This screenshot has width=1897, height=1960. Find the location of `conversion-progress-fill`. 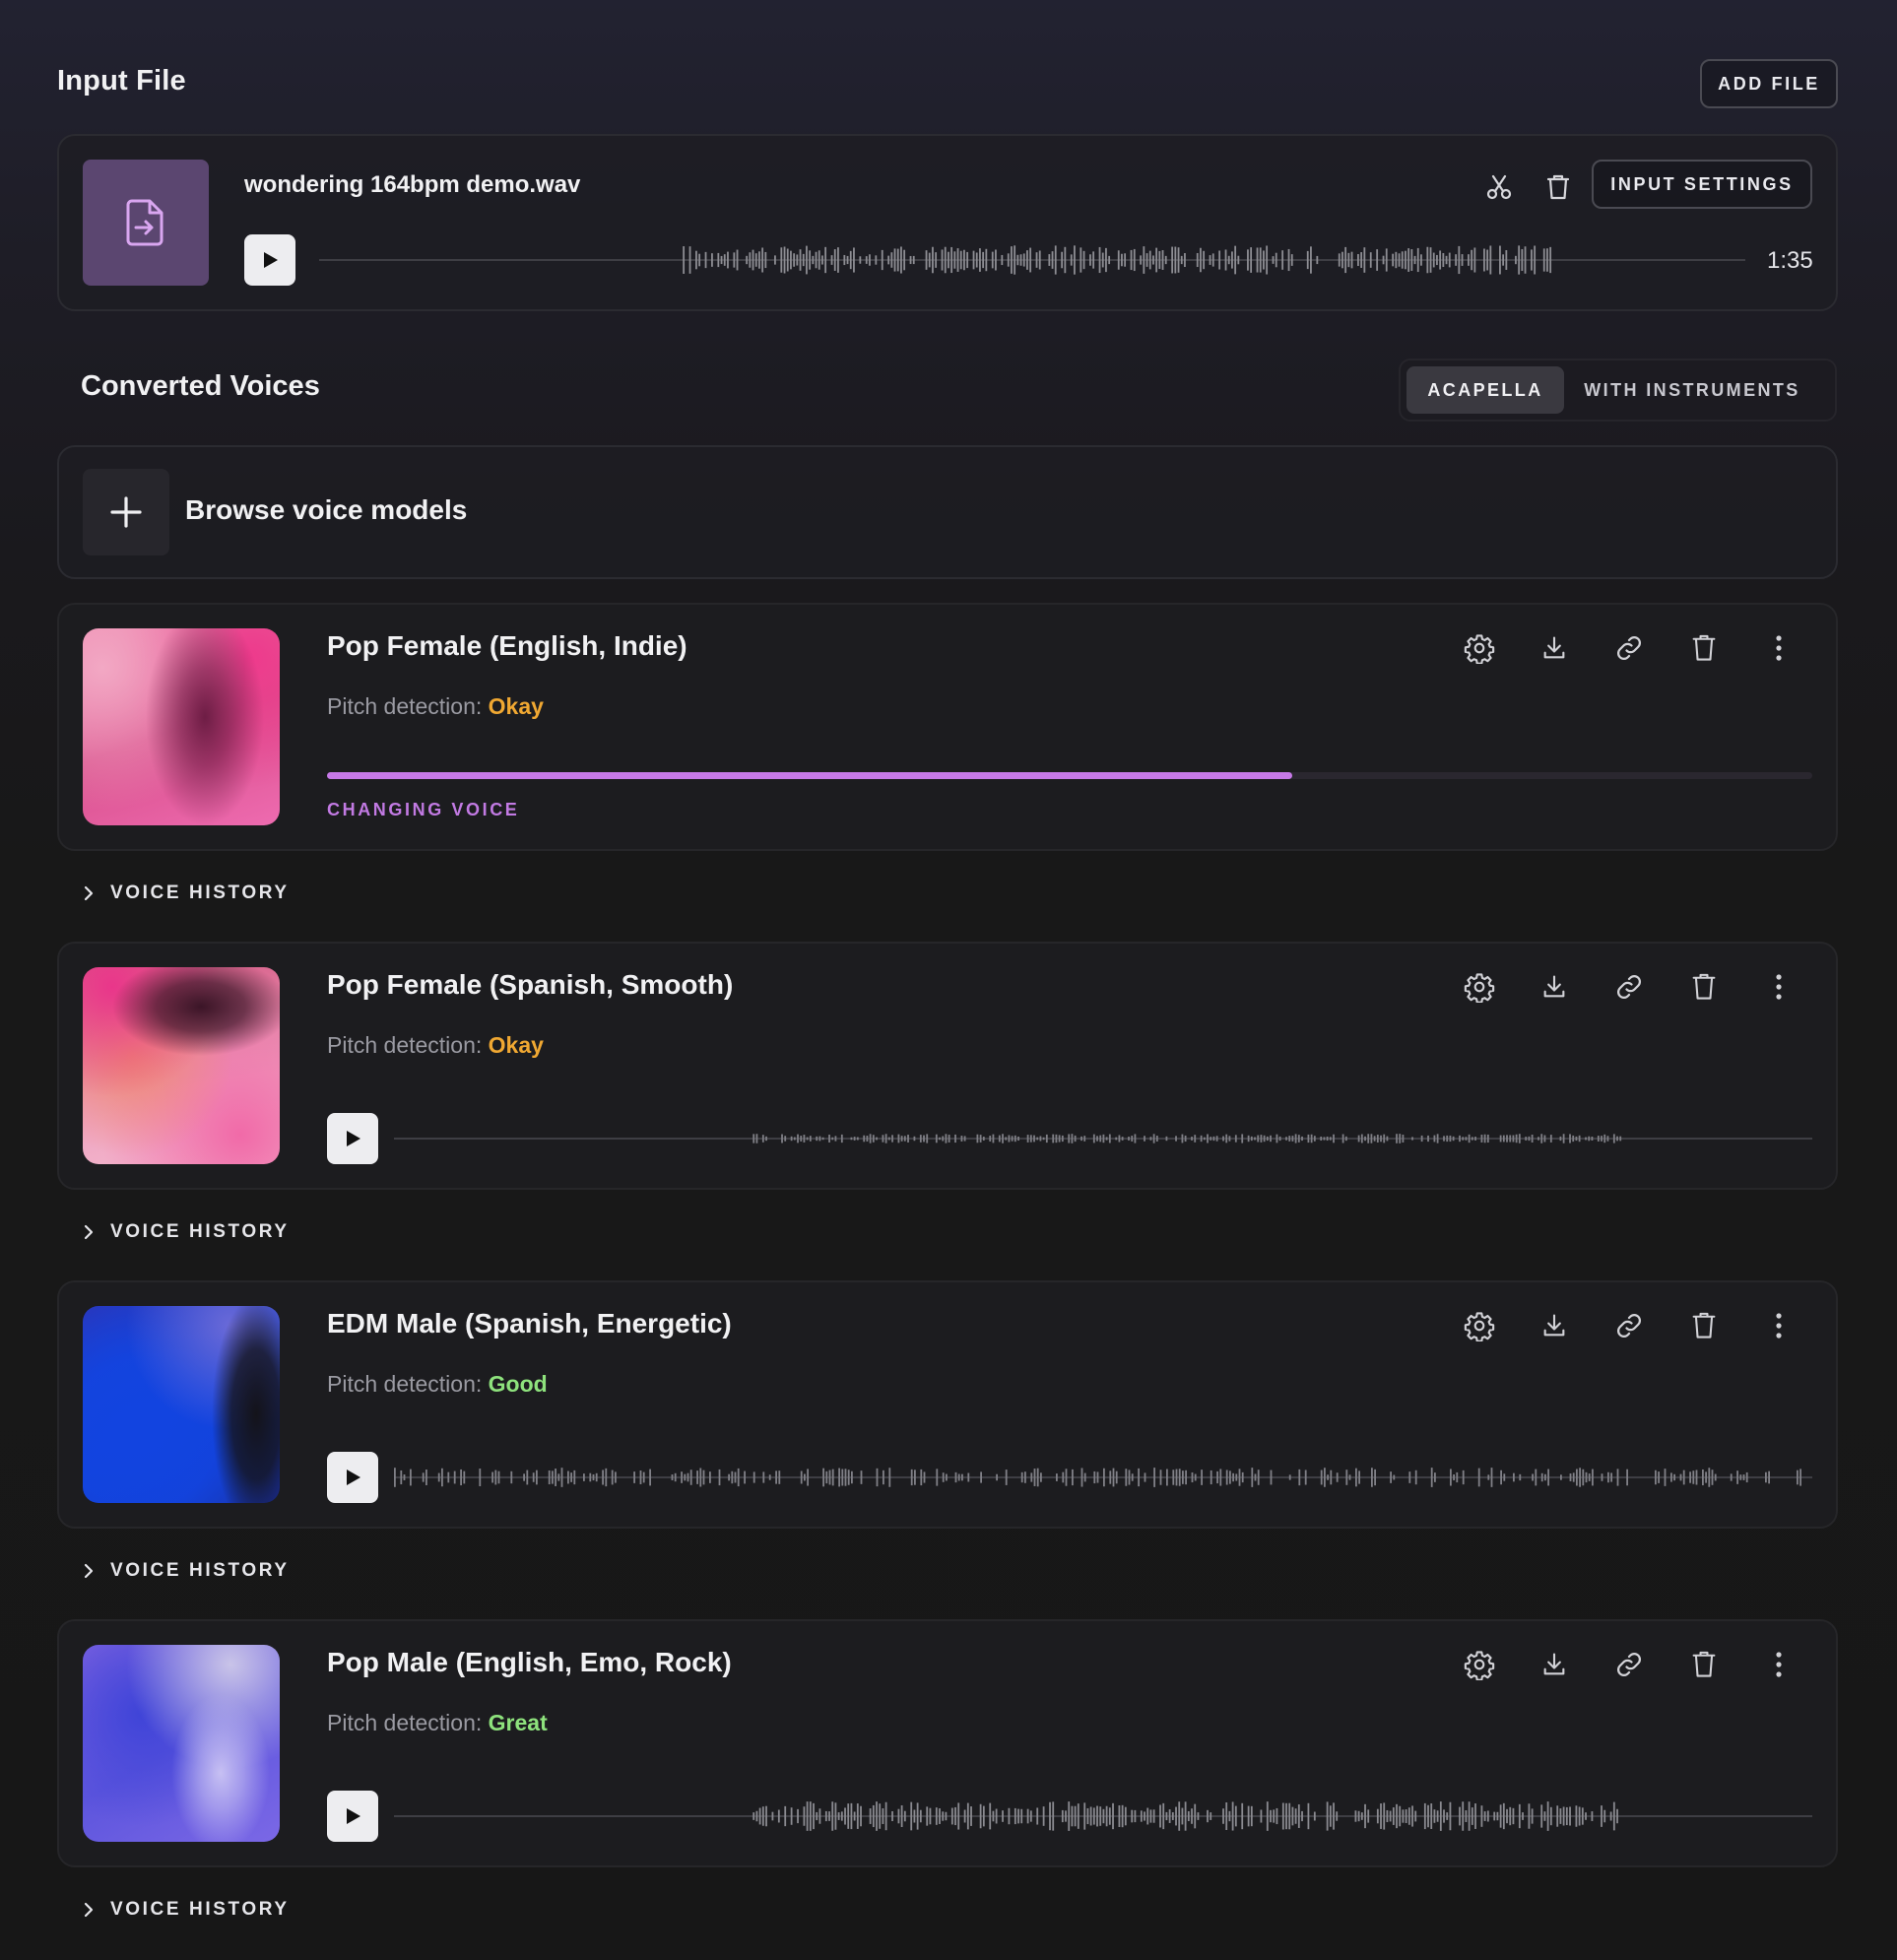

conversion-progress-fill is located at coordinates (810, 776).